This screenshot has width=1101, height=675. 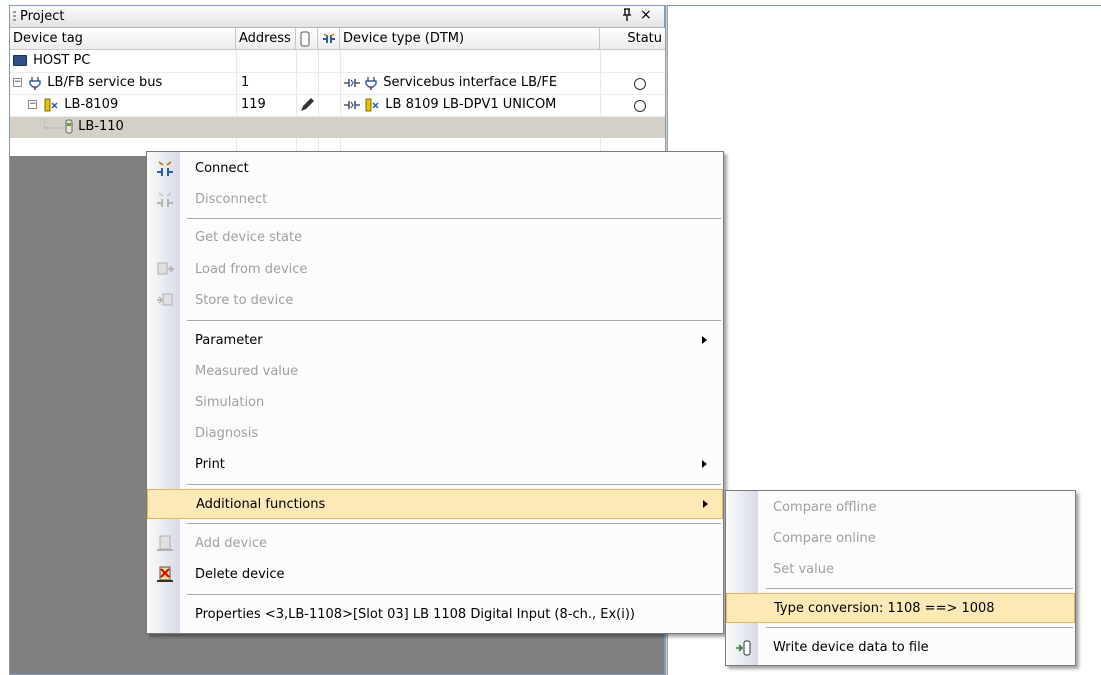 I want to click on device-tag: LB-8109, so click(x=91, y=104).